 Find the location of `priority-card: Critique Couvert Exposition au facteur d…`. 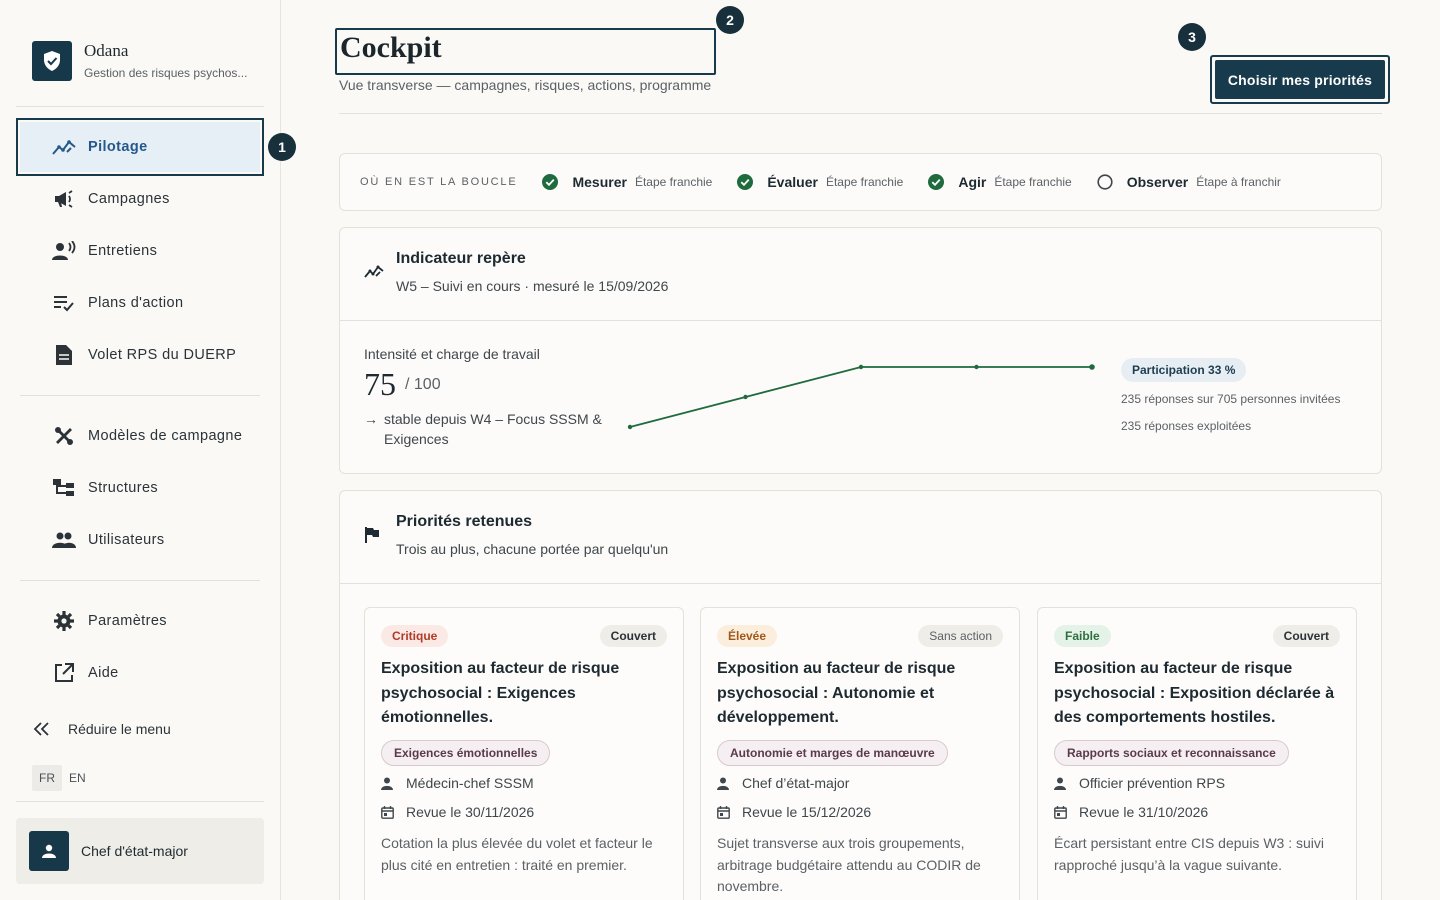

priority-card: Critique Couvert Exposition au facteur d… is located at coordinates (524, 753).